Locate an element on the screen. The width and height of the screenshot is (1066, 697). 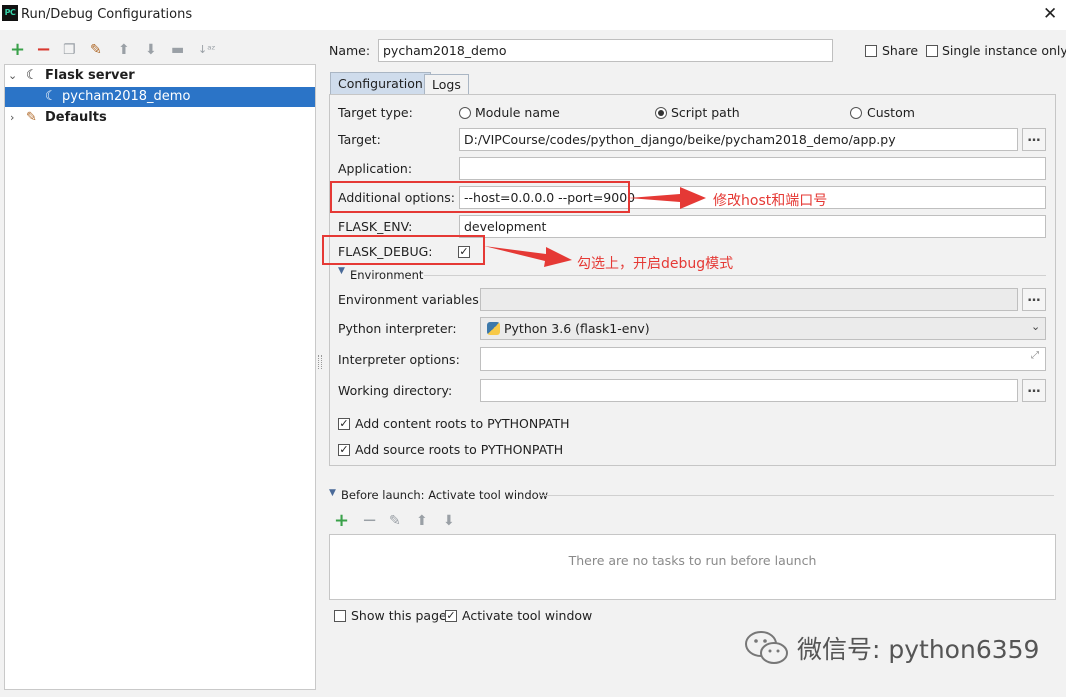
copy-icon: ❐ is located at coordinates (69, 50).